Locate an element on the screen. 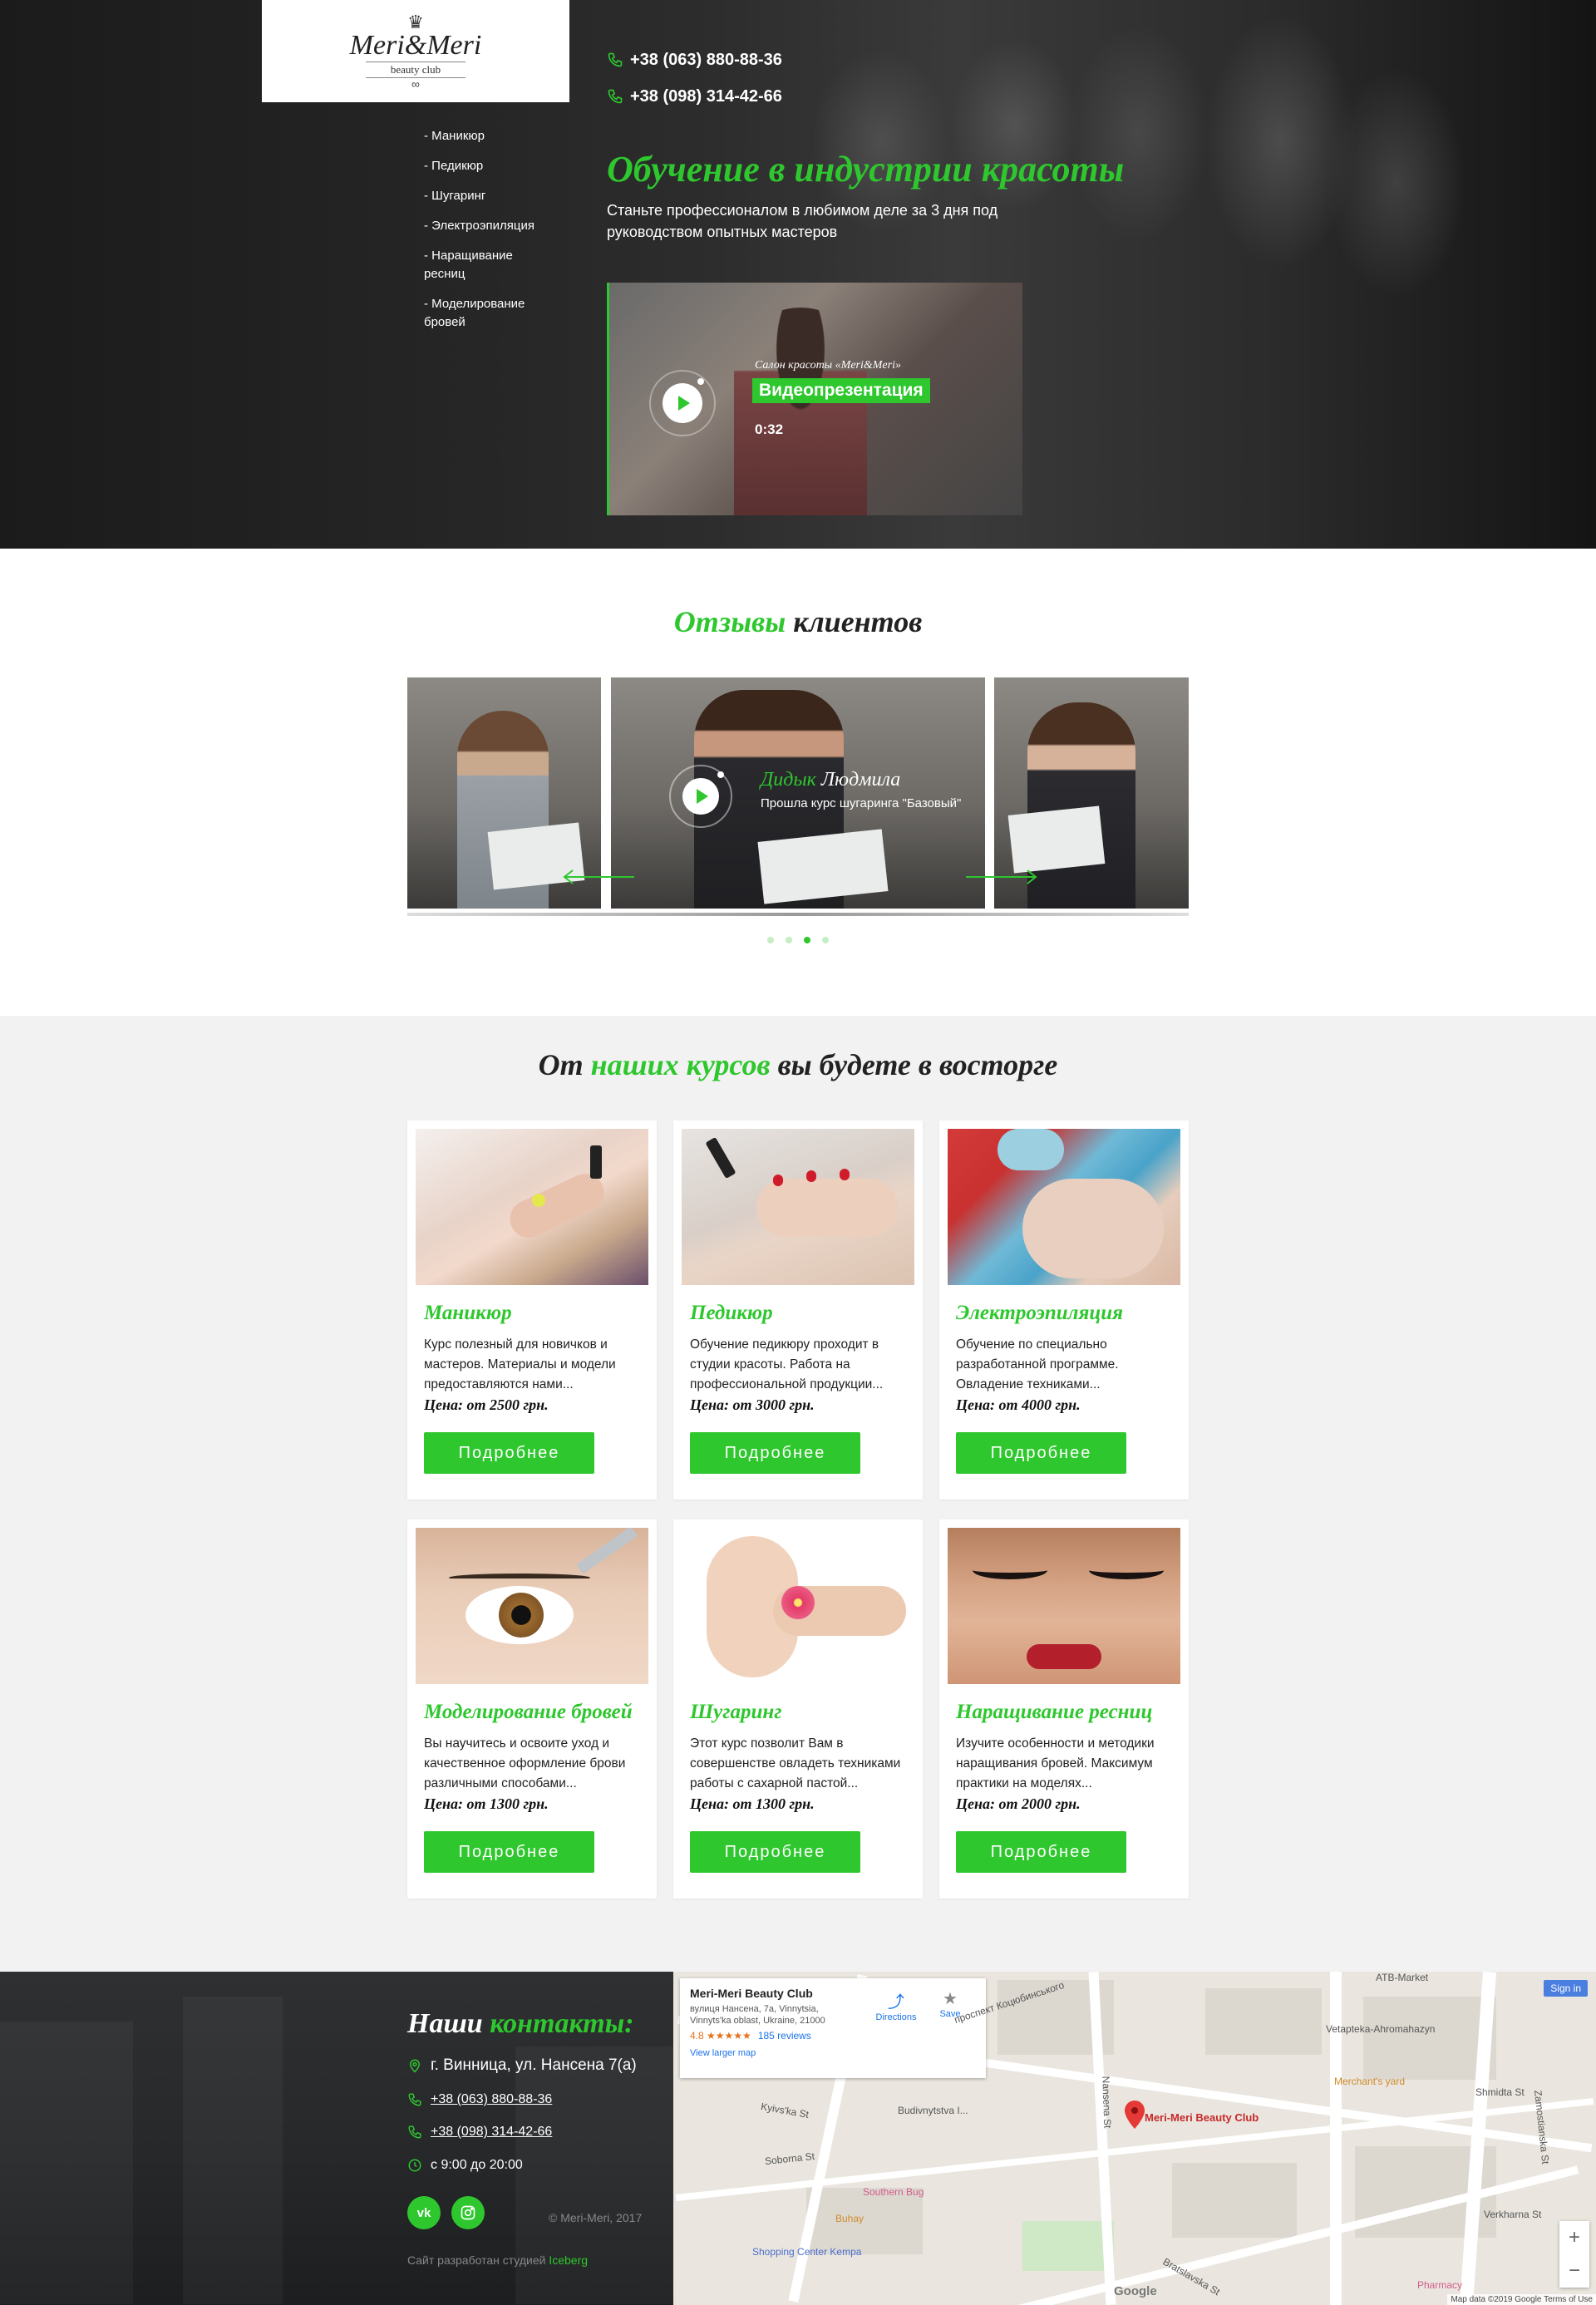 The width and height of the screenshot is (1596, 2305). zoom-out-button: − is located at coordinates (1574, 2271).